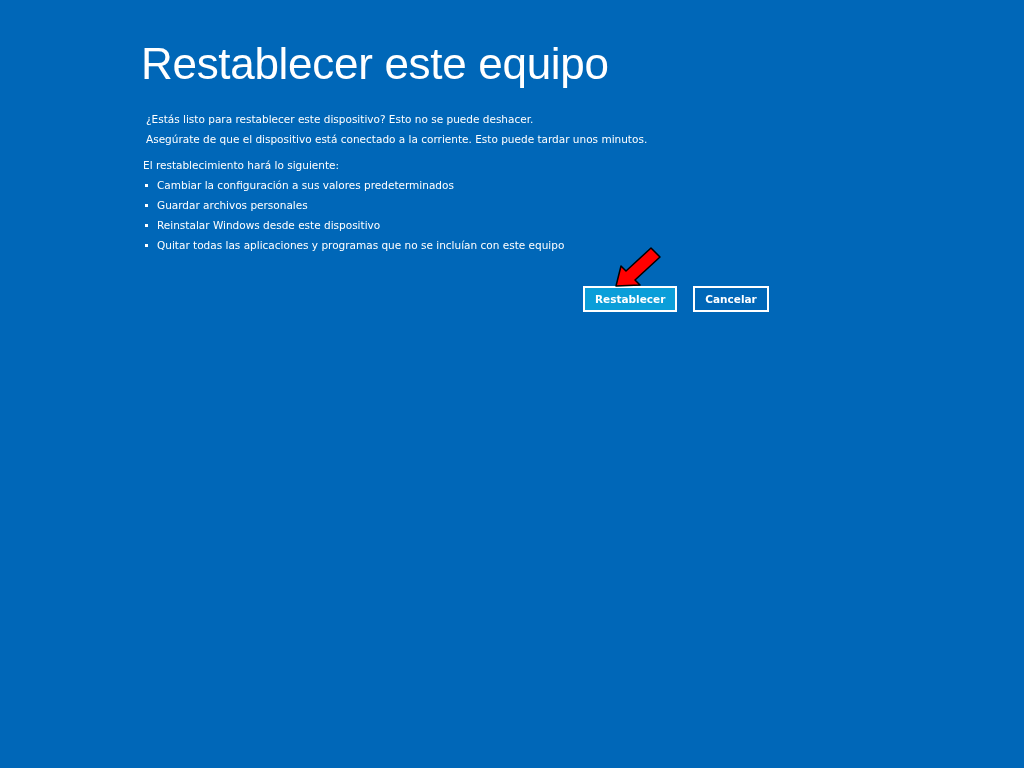  Describe the element at coordinates (340, 119) in the screenshot. I see `info-text: ¿Estás listo para restablecer este dispositivo? Esto no se puede deshacer.` at that location.